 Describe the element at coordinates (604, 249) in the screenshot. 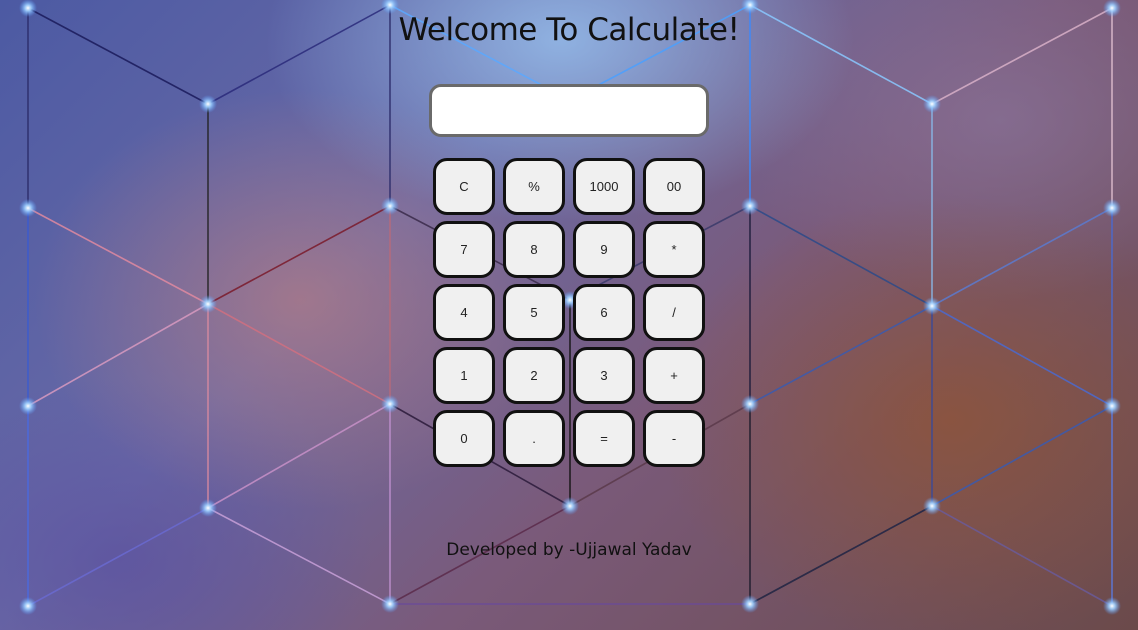

I see `key-nine-button: 9` at that location.